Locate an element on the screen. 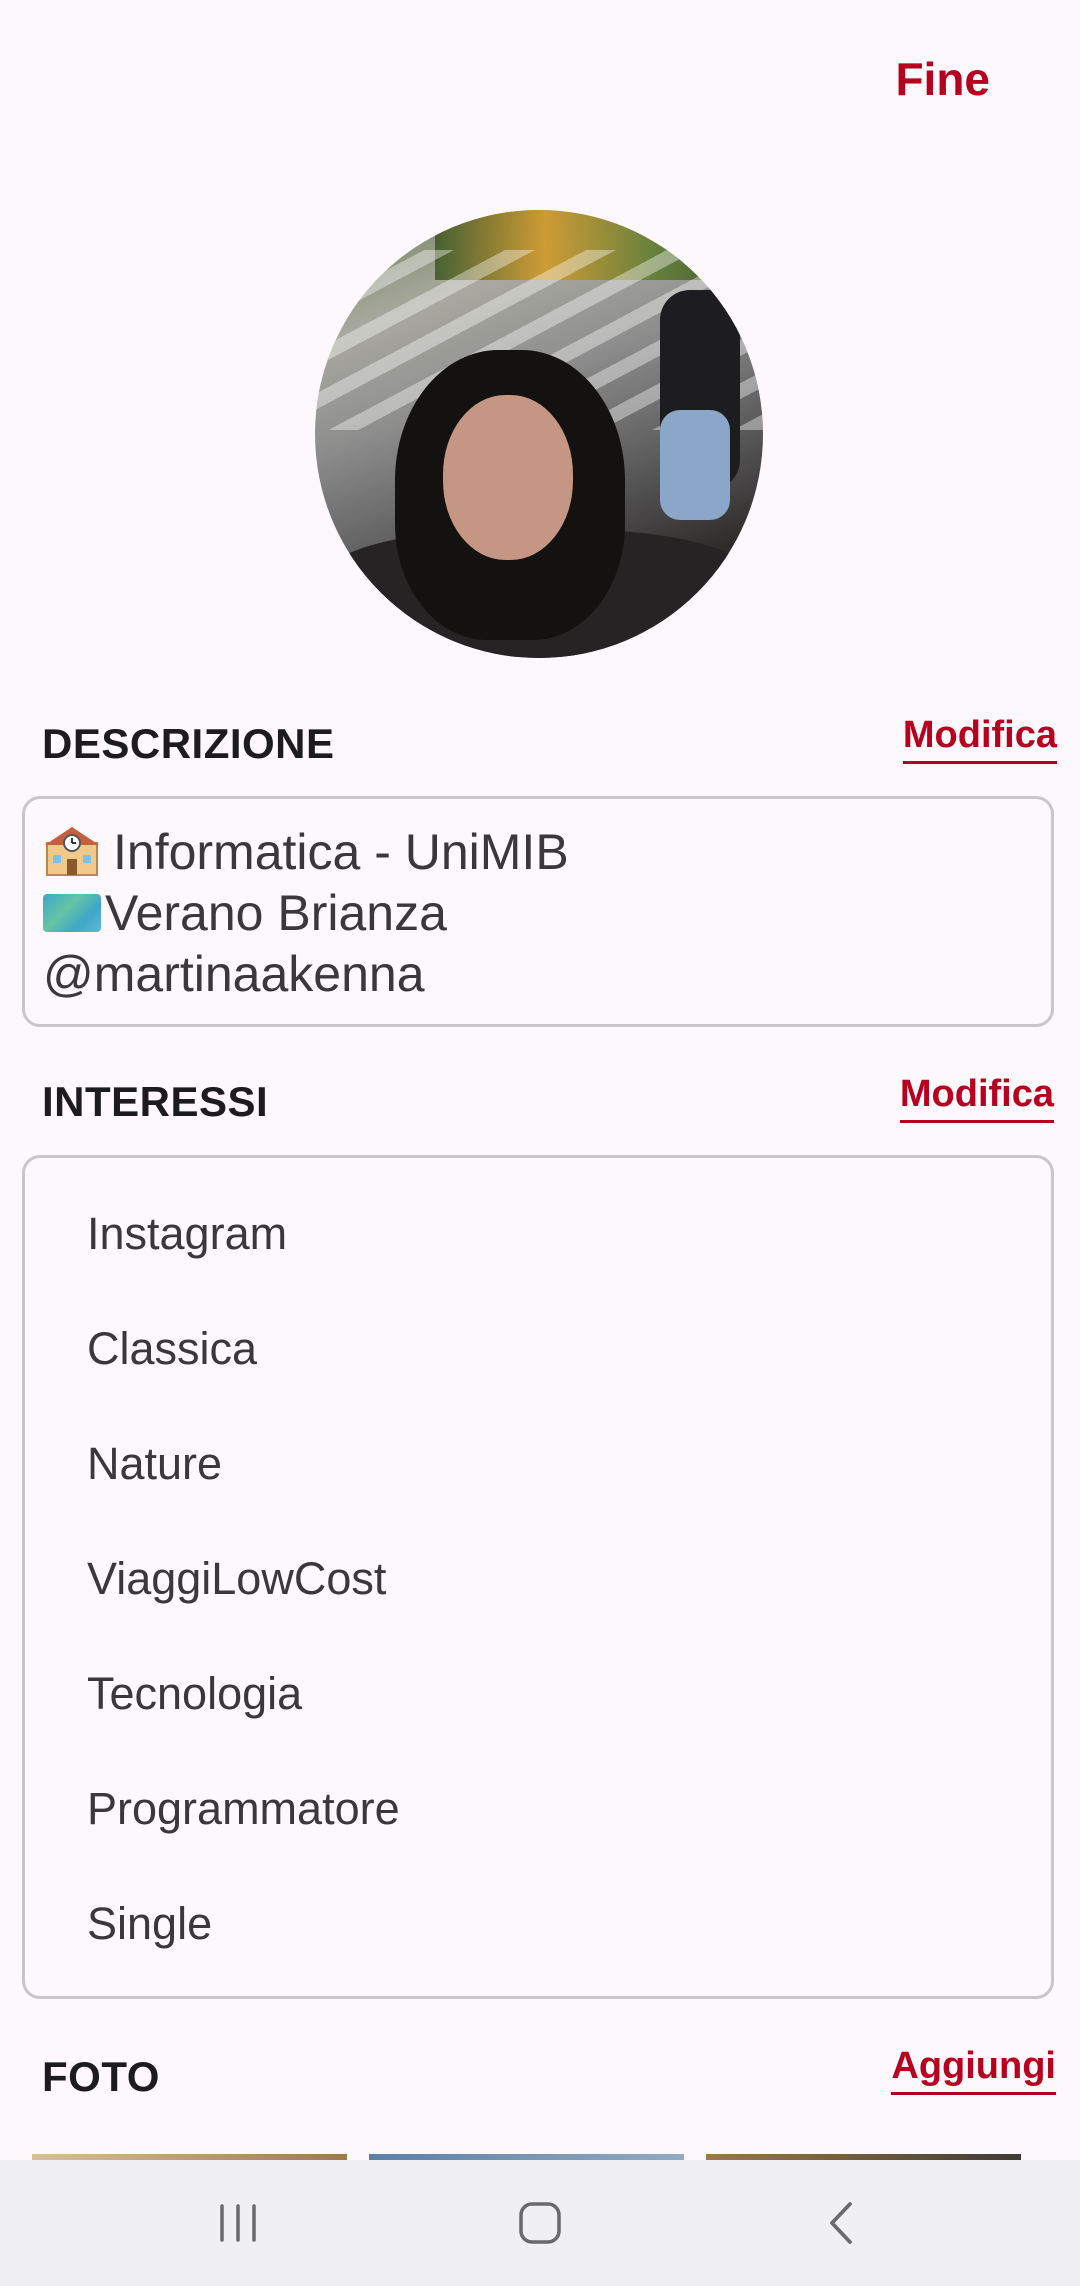 This screenshot has height=2286, width=1080. recents-icon is located at coordinates (238, 2223).